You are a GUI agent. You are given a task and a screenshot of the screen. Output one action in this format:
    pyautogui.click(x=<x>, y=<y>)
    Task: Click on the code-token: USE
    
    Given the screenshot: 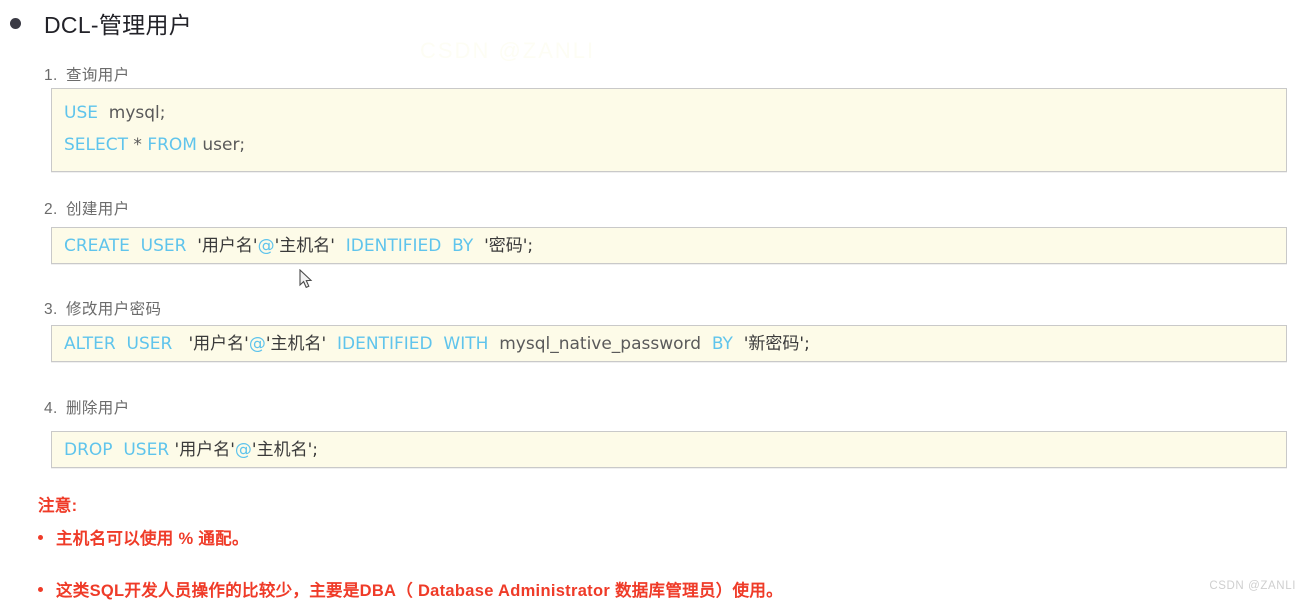 What is the action you would take?
    pyautogui.click(x=81, y=113)
    